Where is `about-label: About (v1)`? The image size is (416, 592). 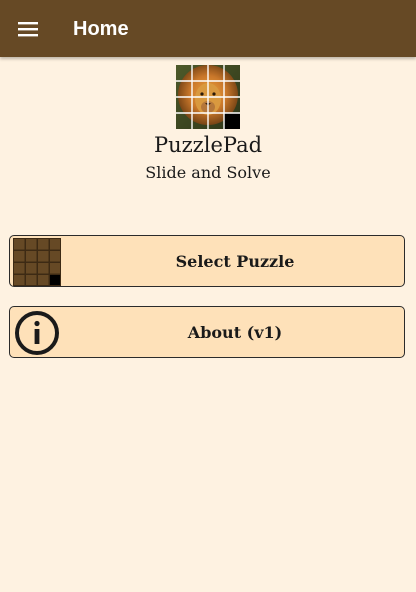
about-label: About (v1) is located at coordinates (235, 332).